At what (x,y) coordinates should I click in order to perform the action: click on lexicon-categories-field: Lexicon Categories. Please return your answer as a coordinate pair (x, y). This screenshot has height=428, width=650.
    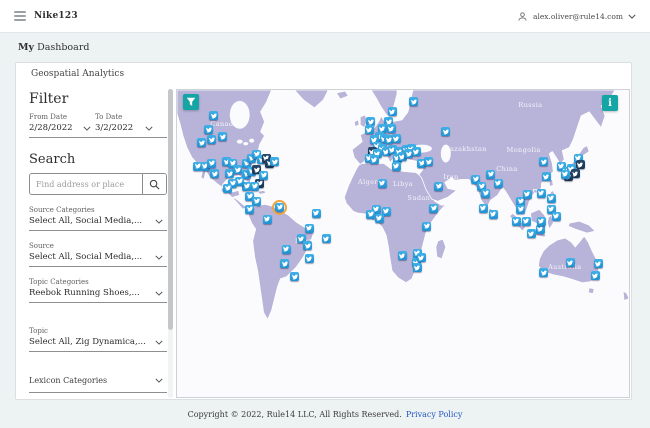
    Looking at the image, I should click on (98, 384).